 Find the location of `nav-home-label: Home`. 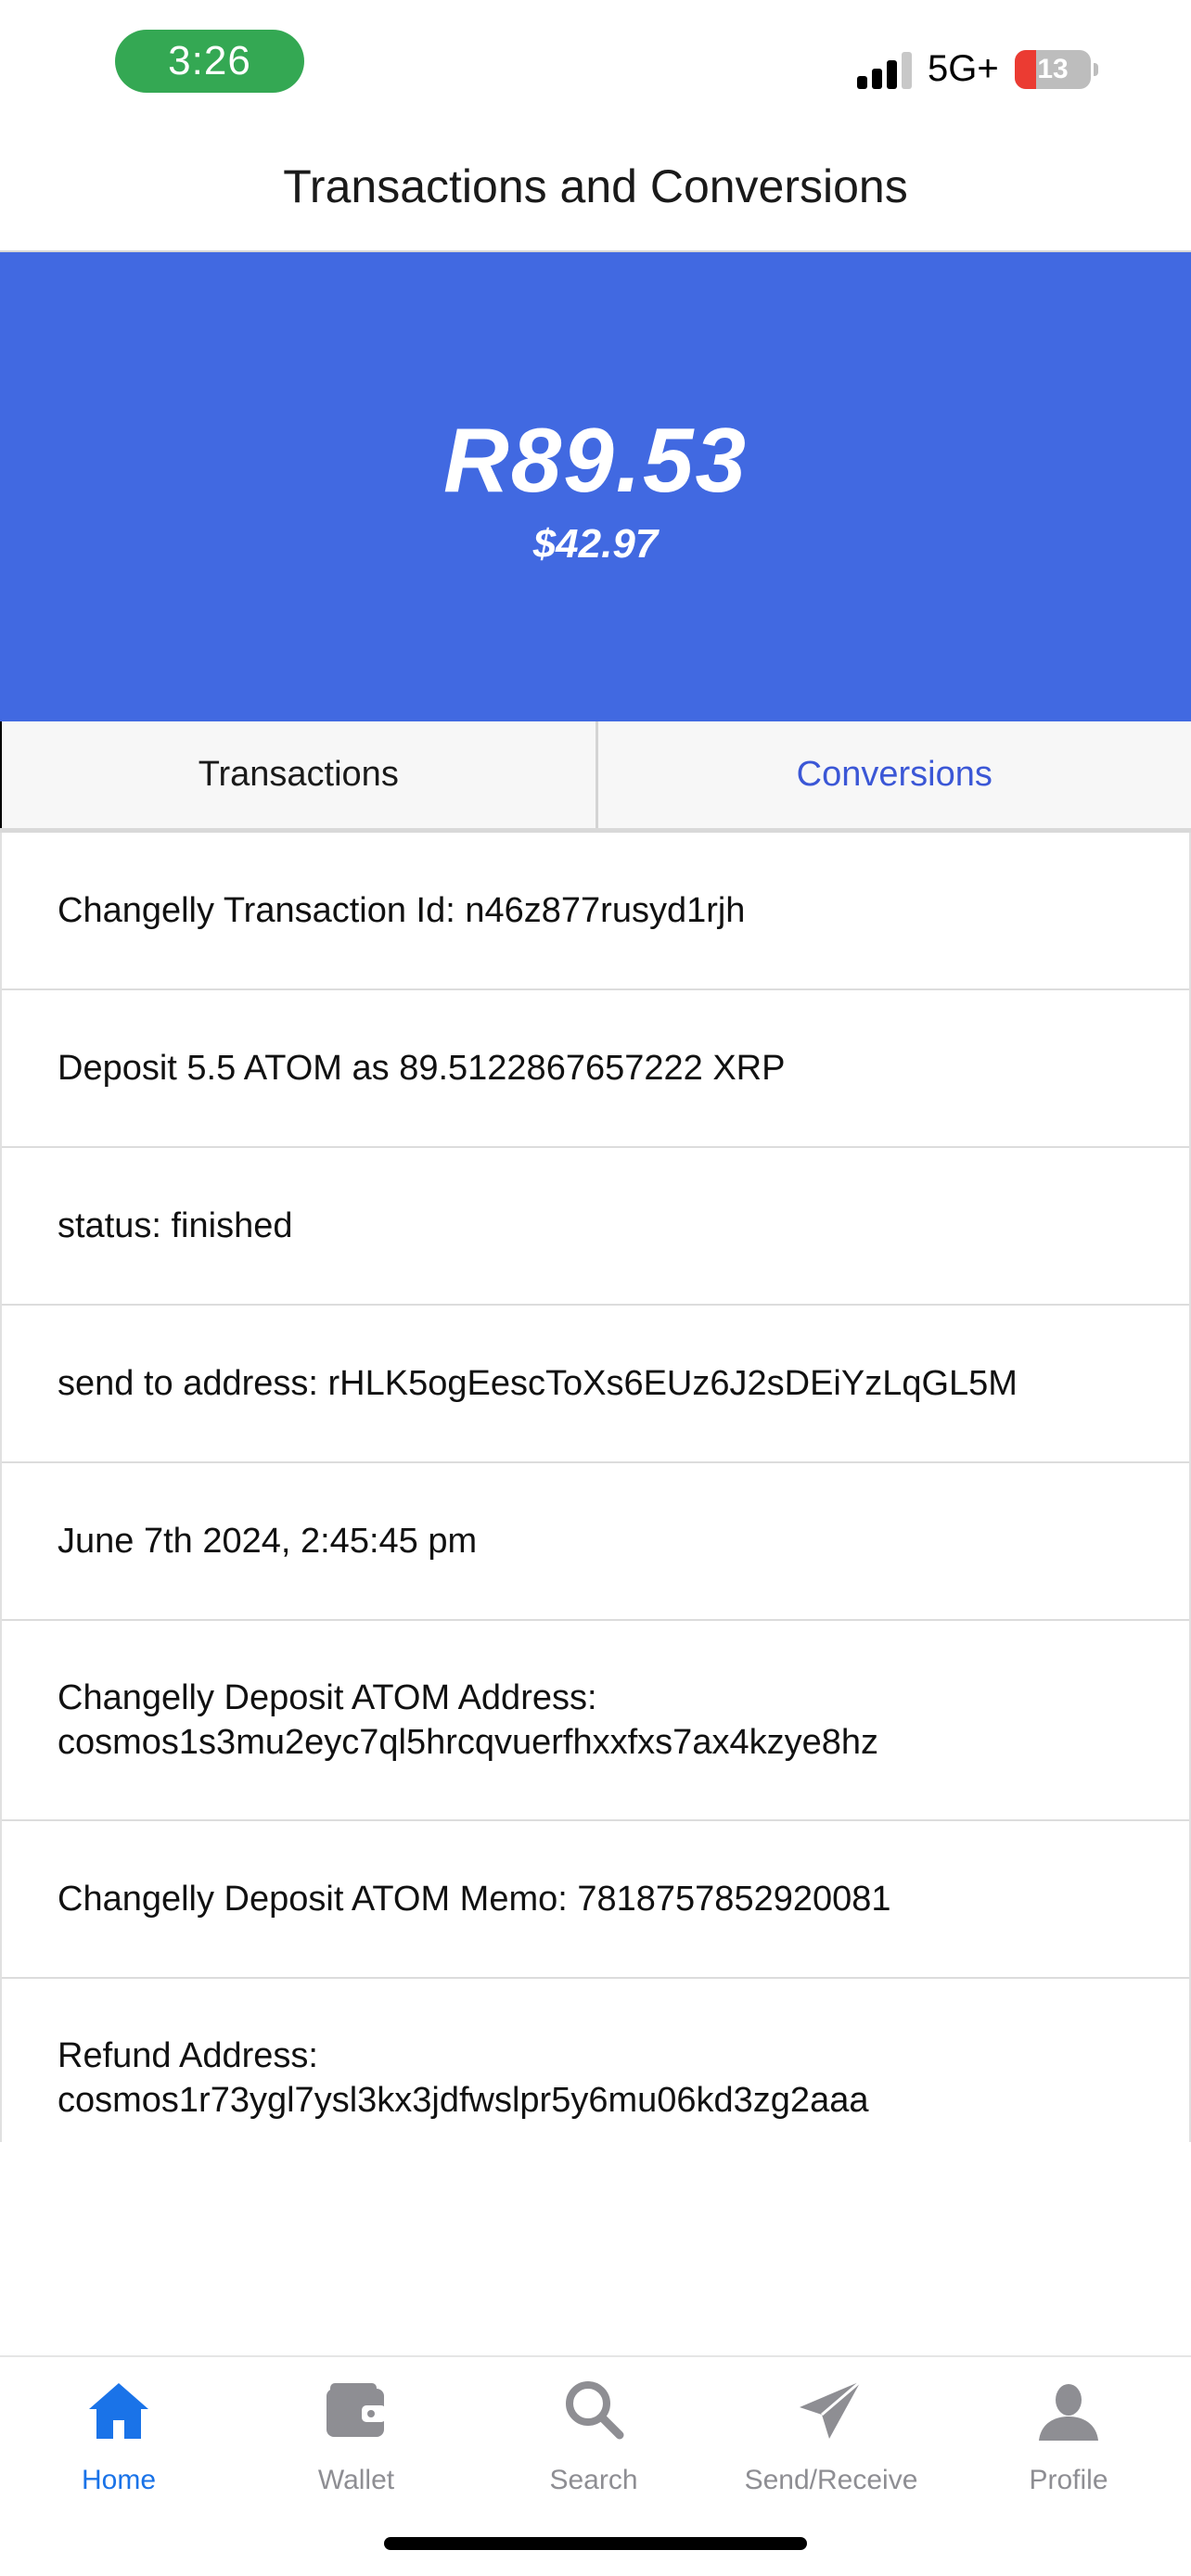

nav-home-label: Home is located at coordinates (119, 2480).